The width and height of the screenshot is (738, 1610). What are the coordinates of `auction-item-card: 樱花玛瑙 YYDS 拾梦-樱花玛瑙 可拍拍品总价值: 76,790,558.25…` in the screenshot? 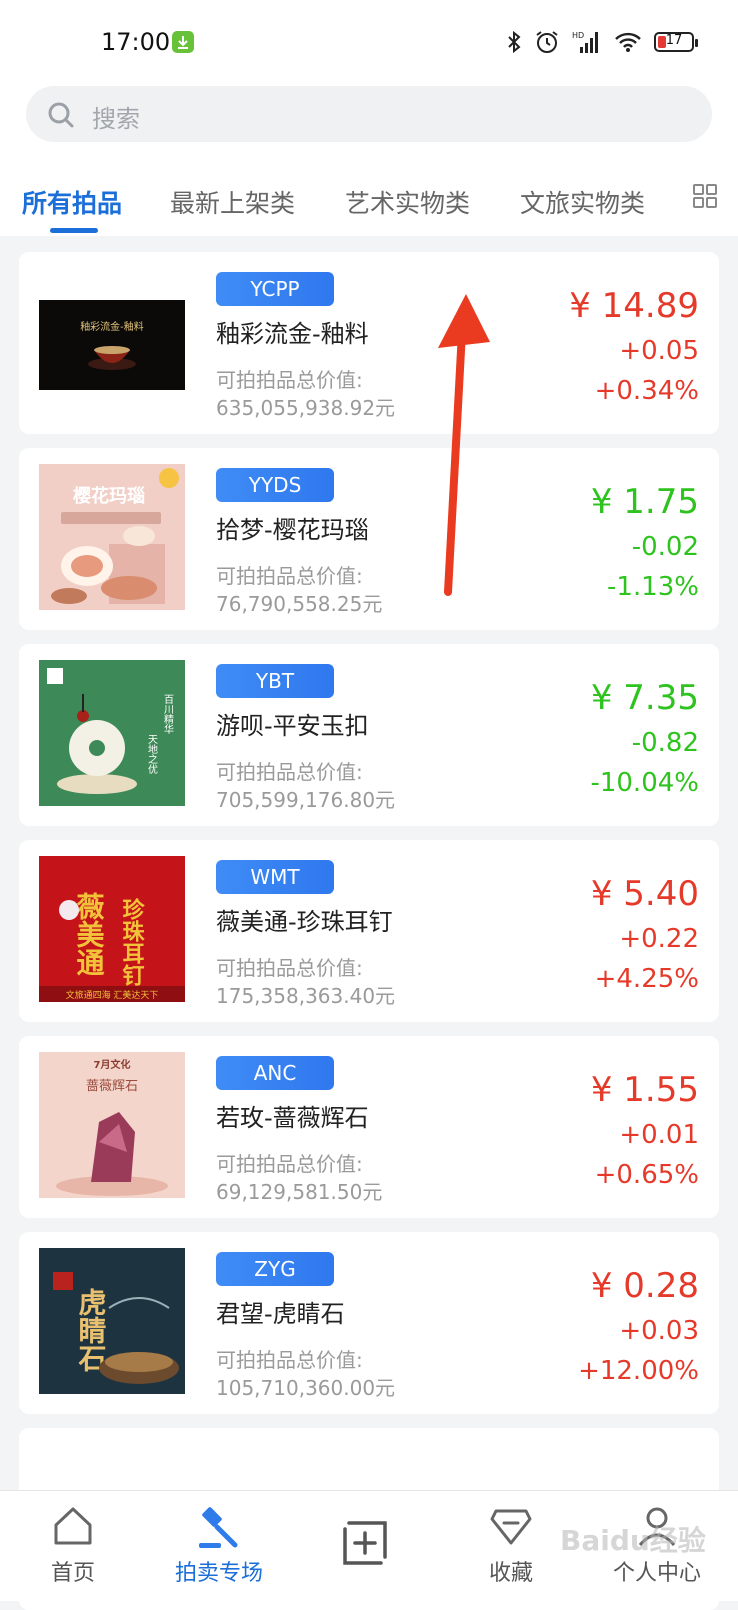 It's located at (369, 539).